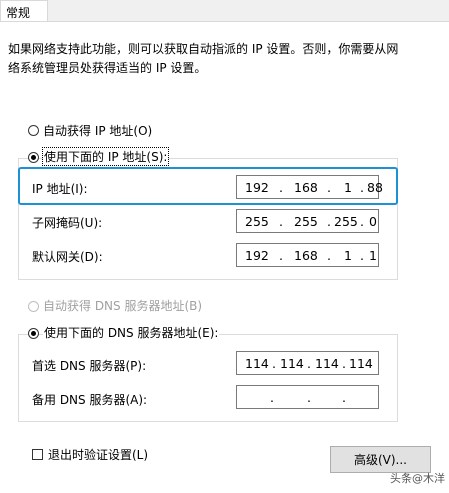 The height and width of the screenshot is (493, 449). I want to click on auto-ip-radio-label: 自动获得 IP 地址(O), so click(97, 130).